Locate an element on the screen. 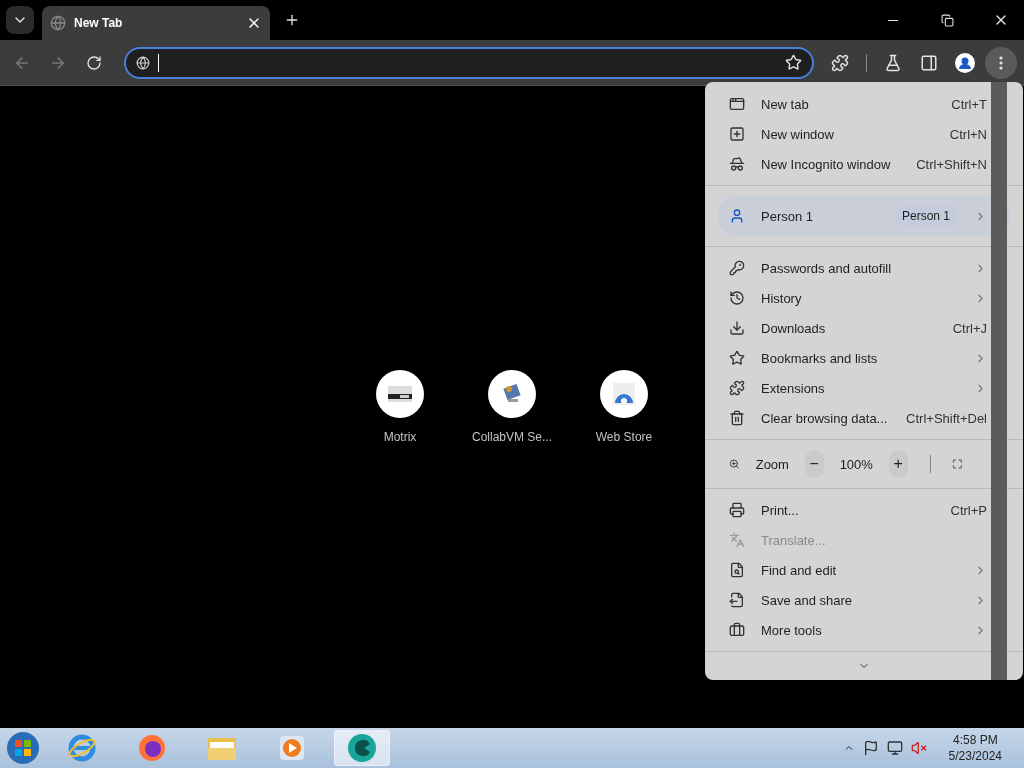 The image size is (1024, 768). plus-icon is located at coordinates (292, 20).